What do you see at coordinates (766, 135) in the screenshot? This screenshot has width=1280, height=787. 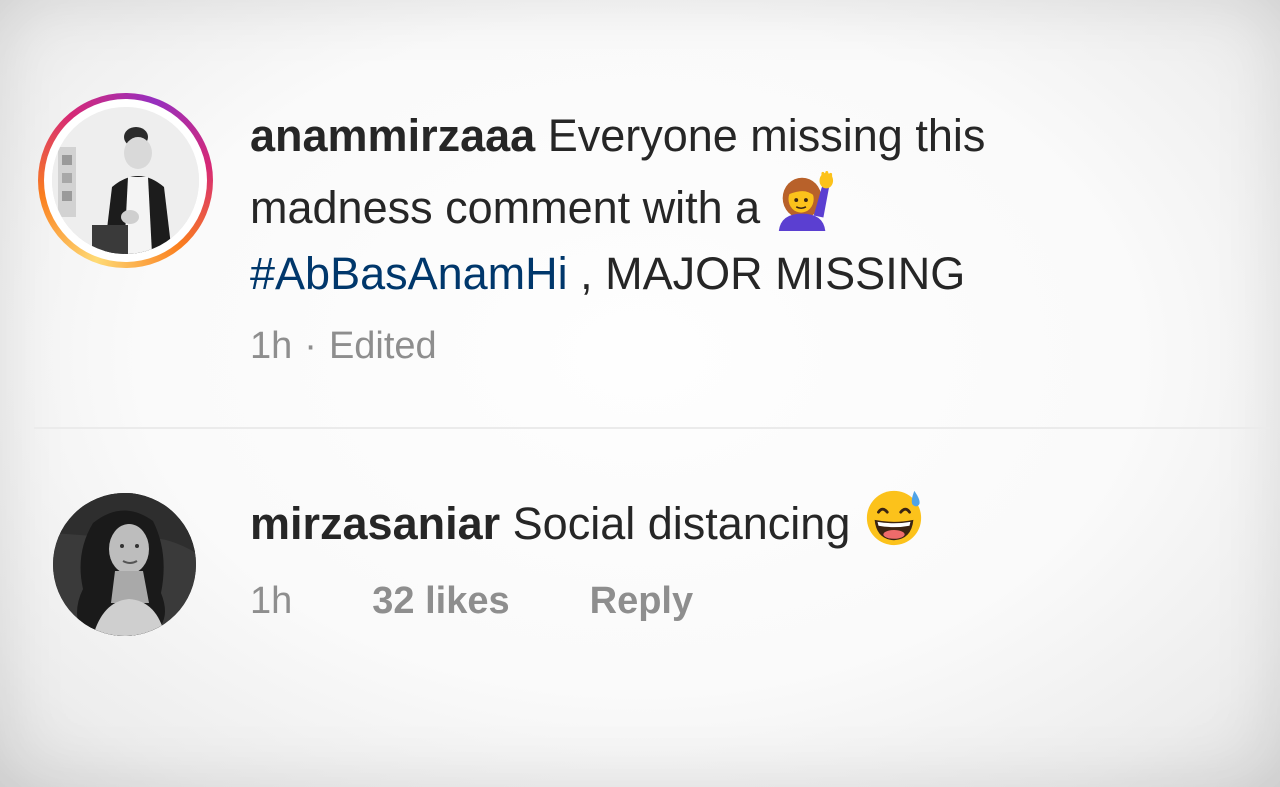 I see `comment-body-line1: Everyone missing this` at bounding box center [766, 135].